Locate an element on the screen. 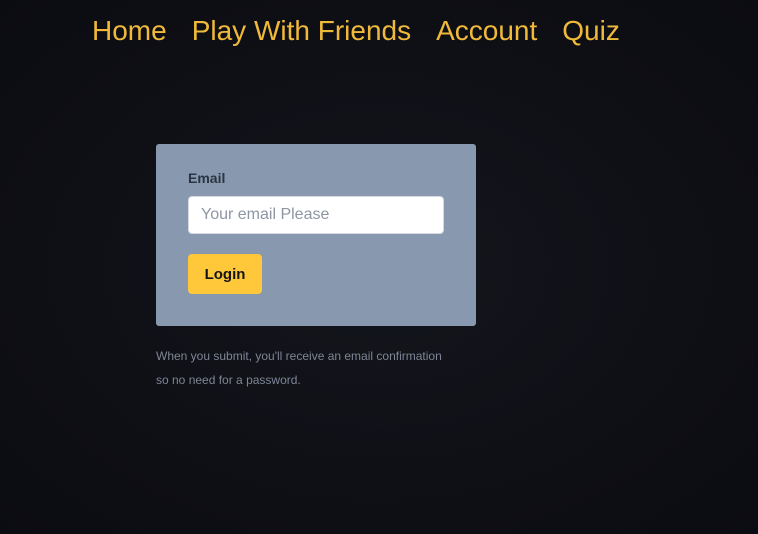 This screenshot has height=534, width=758. email-label: Email is located at coordinates (207, 178).